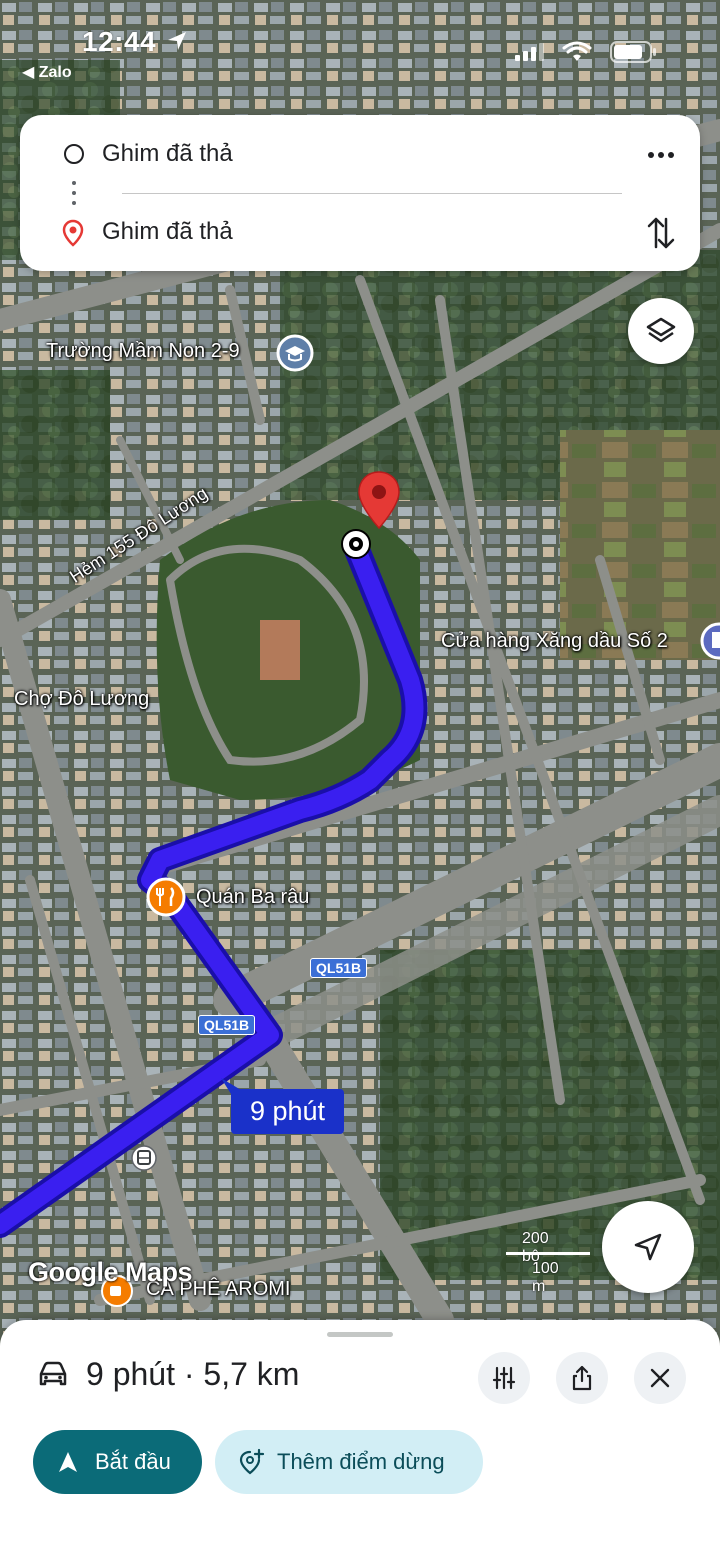 The height and width of the screenshot is (1564, 720). What do you see at coordinates (55, 72) in the screenshot?
I see `back-app-label: Zalo` at bounding box center [55, 72].